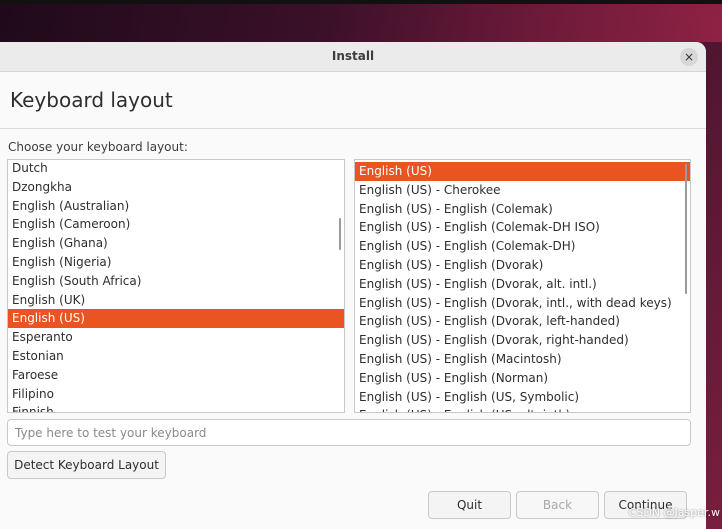 The width and height of the screenshot is (722, 529). Describe the element at coordinates (176, 375) in the screenshot. I see `list-item: Faroese` at that location.